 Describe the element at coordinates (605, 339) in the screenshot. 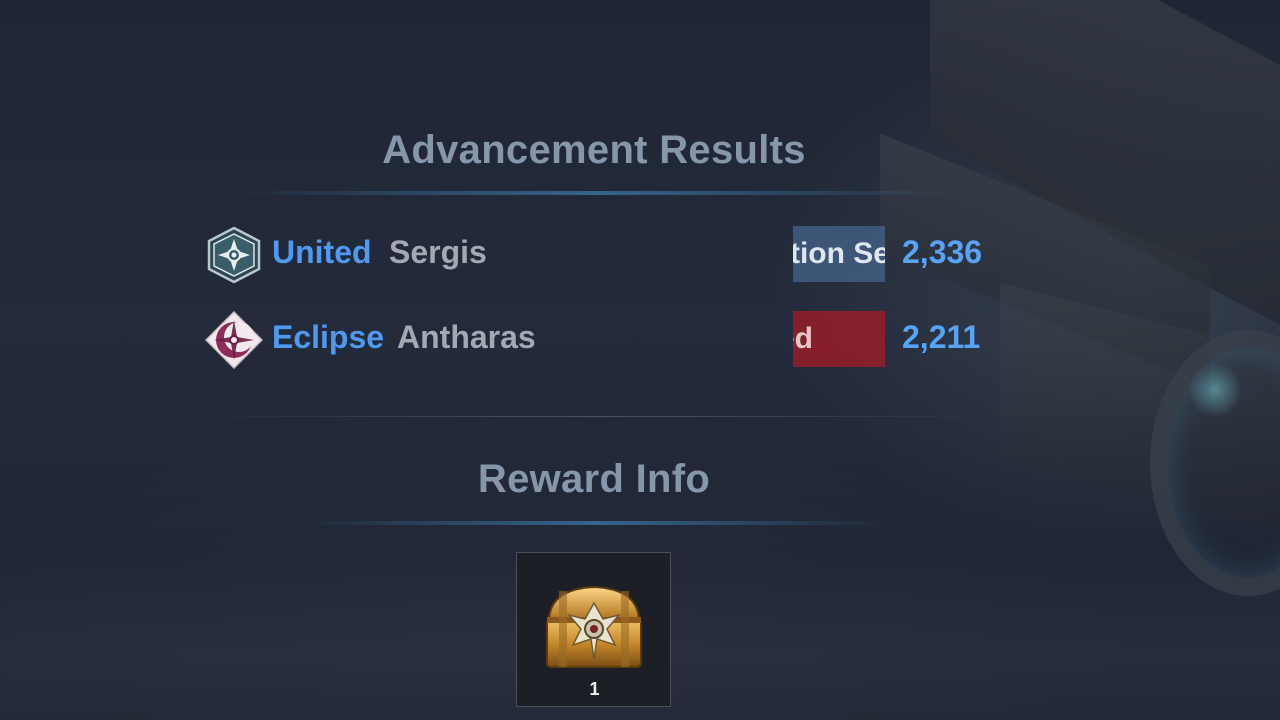

I see `result-row-eclipse: Eclipse Antharas ed 2,211` at that location.